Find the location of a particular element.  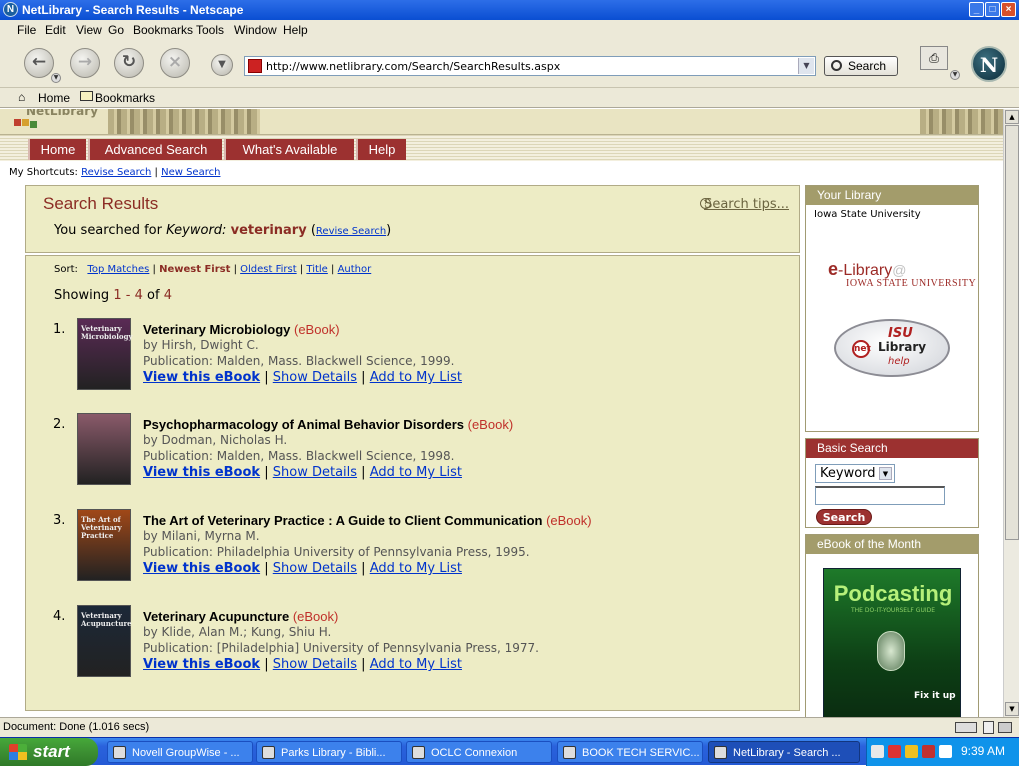

menu-edit: Edit is located at coordinates (55, 30).